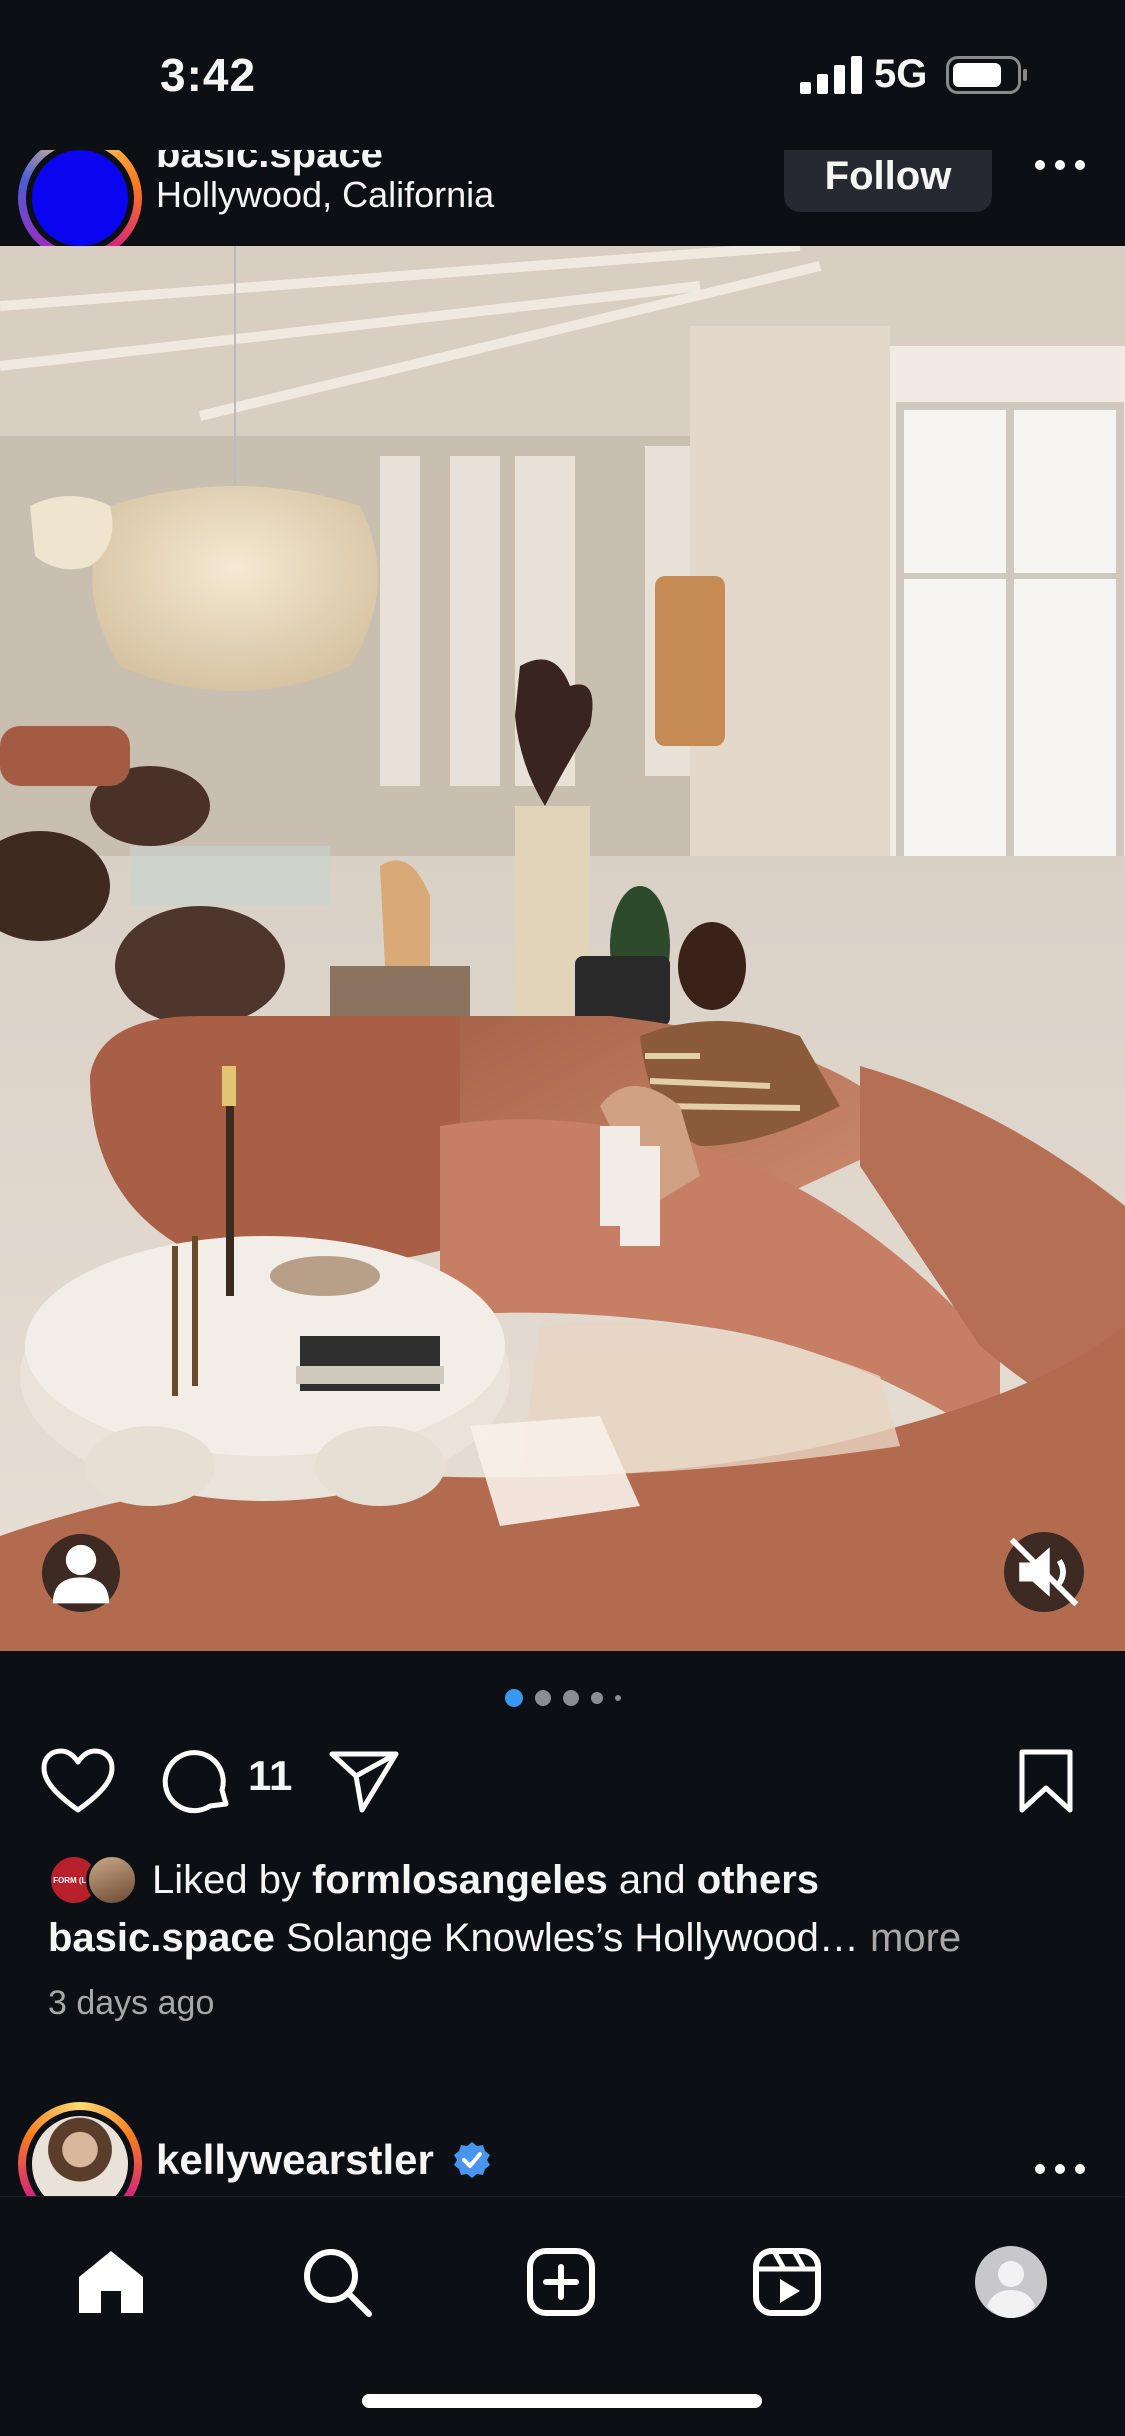 The width and height of the screenshot is (1125, 2436). I want to click on likes-user: formlosangeles, so click(460, 1880).